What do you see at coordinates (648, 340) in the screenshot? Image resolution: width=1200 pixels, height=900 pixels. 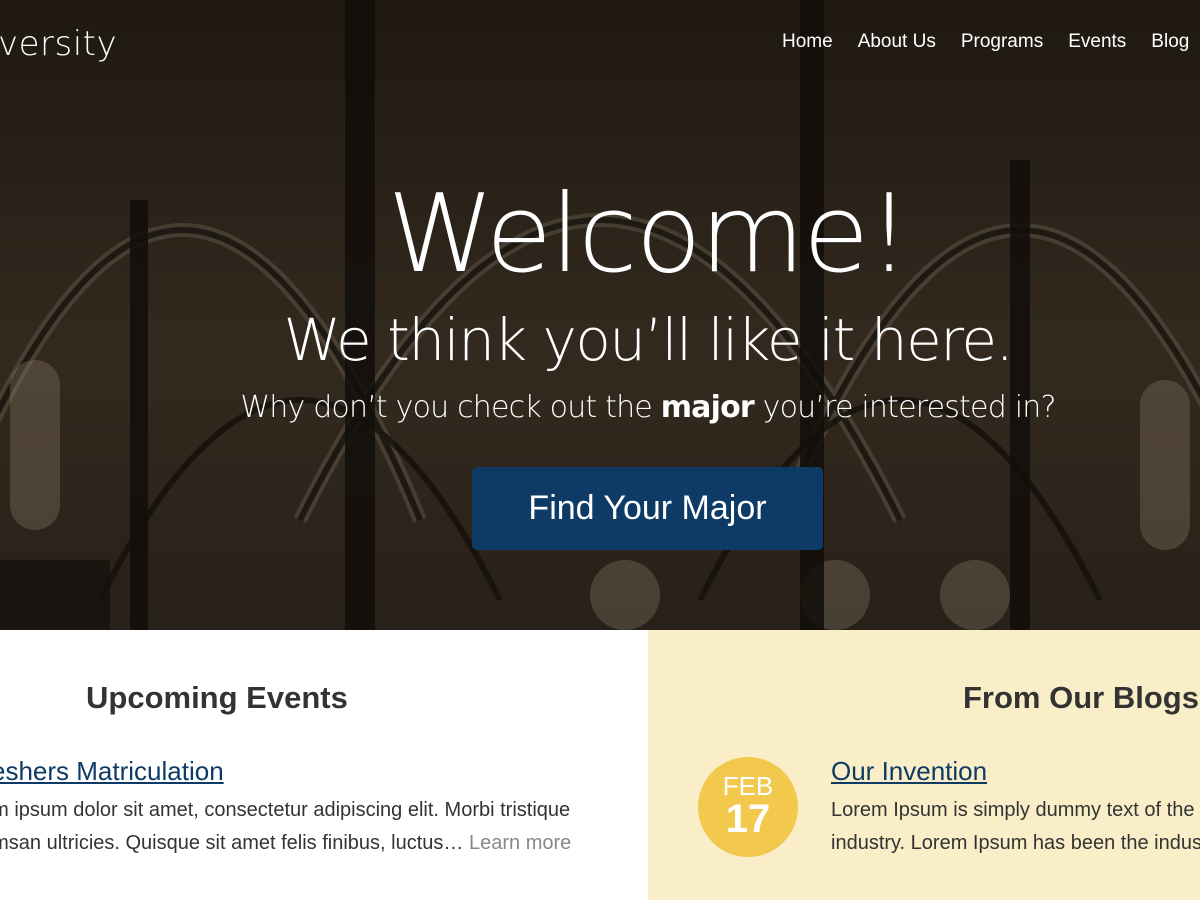 I see `hero-subtitle: We think you’ll like it here.` at bounding box center [648, 340].